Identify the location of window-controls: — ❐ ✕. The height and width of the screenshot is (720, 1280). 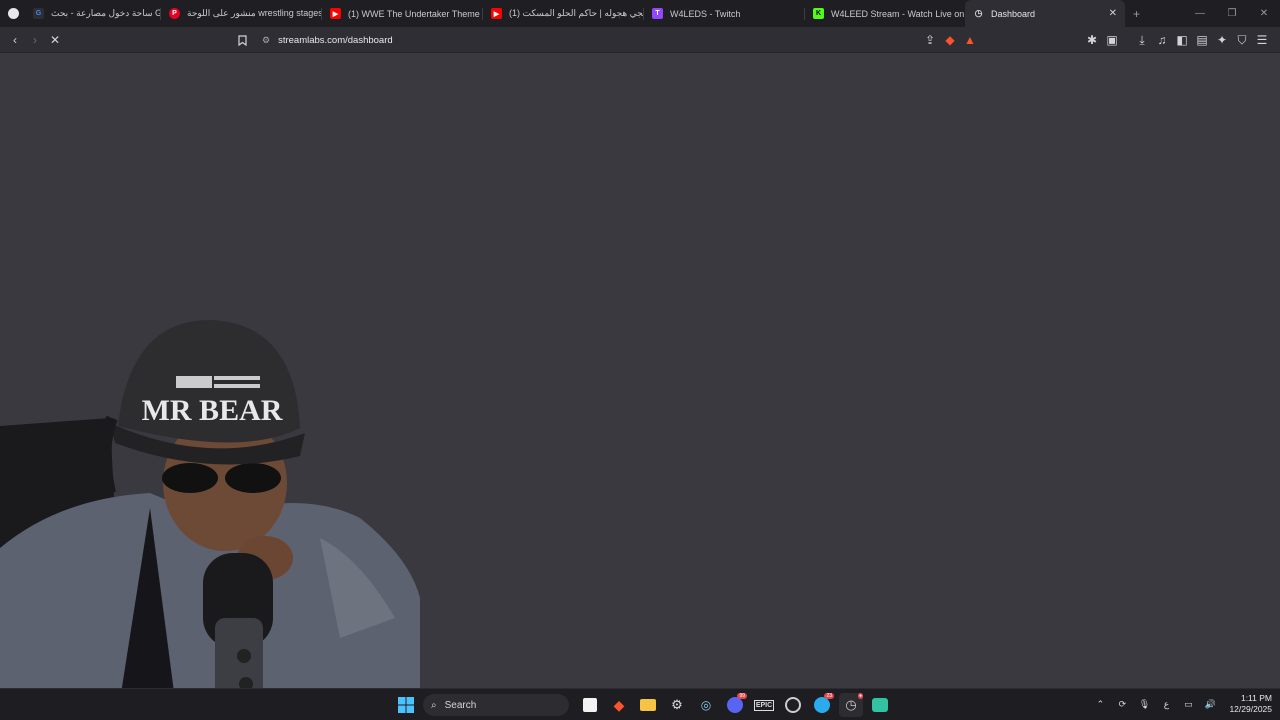
(1232, 13).